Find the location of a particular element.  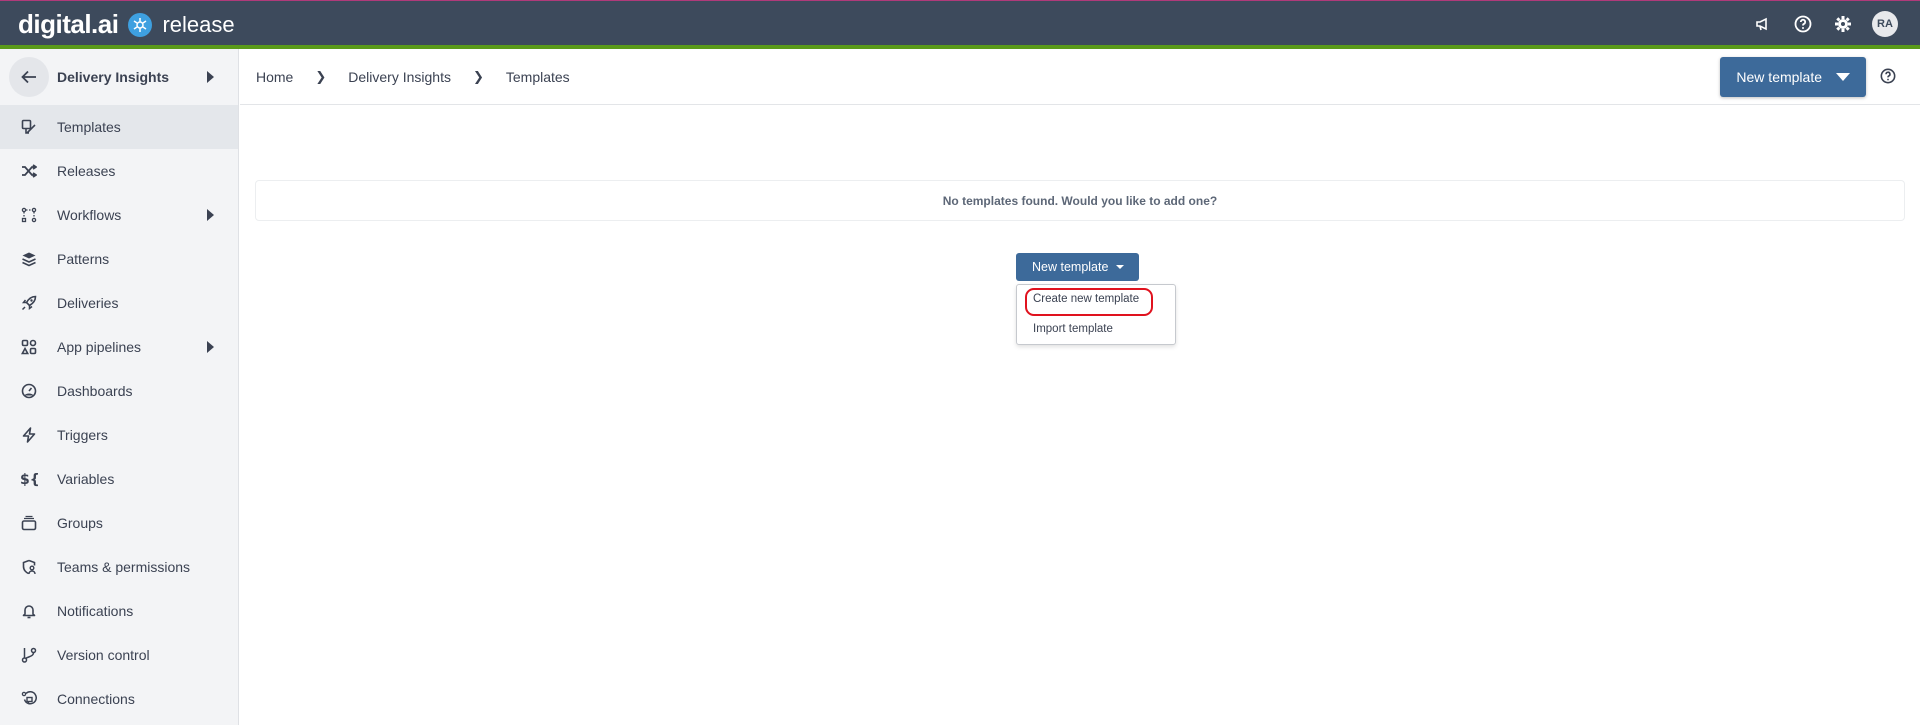

template-icon is located at coordinates (29, 127).